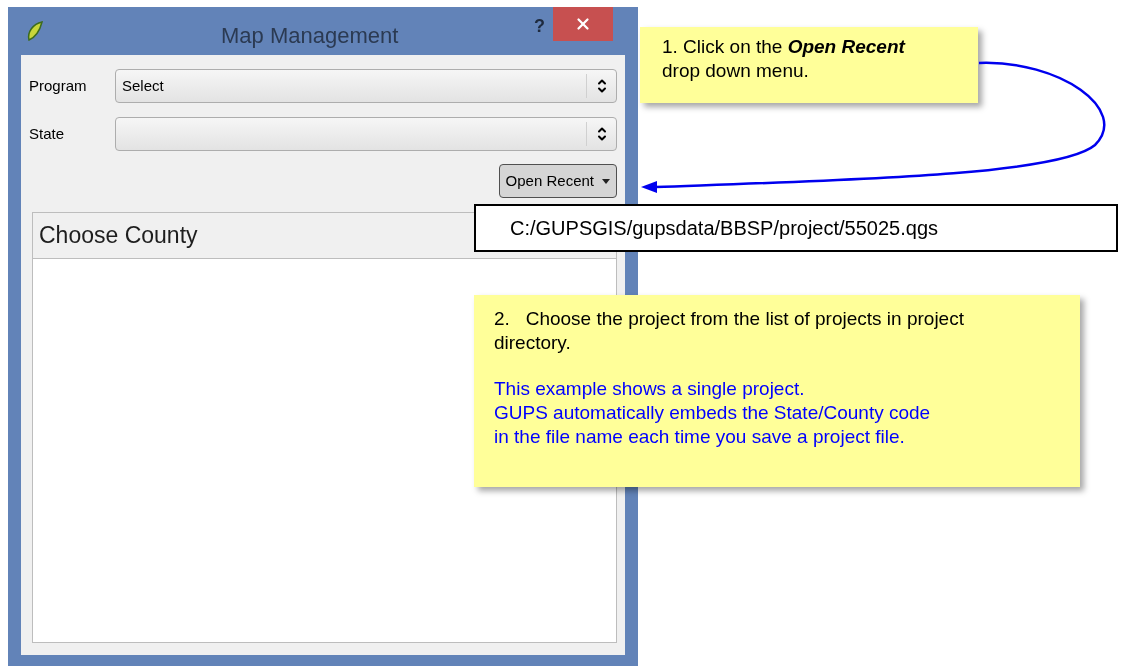  I want to click on close-button, so click(583, 24).